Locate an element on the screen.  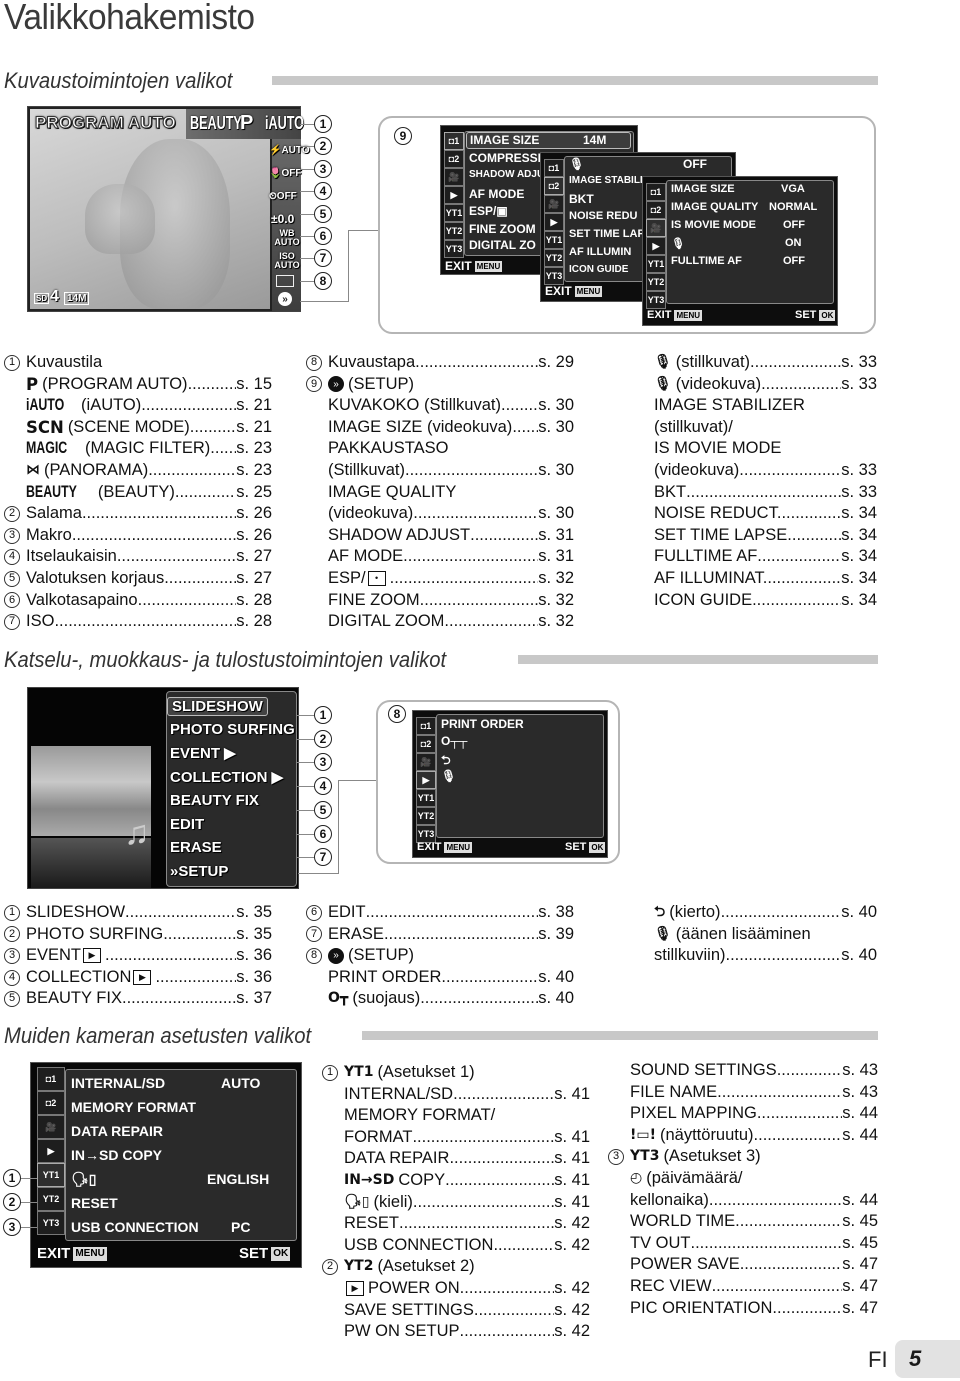
index-entry: iAUTO (iAUTO) s. 21 is located at coordinates (138, 406).